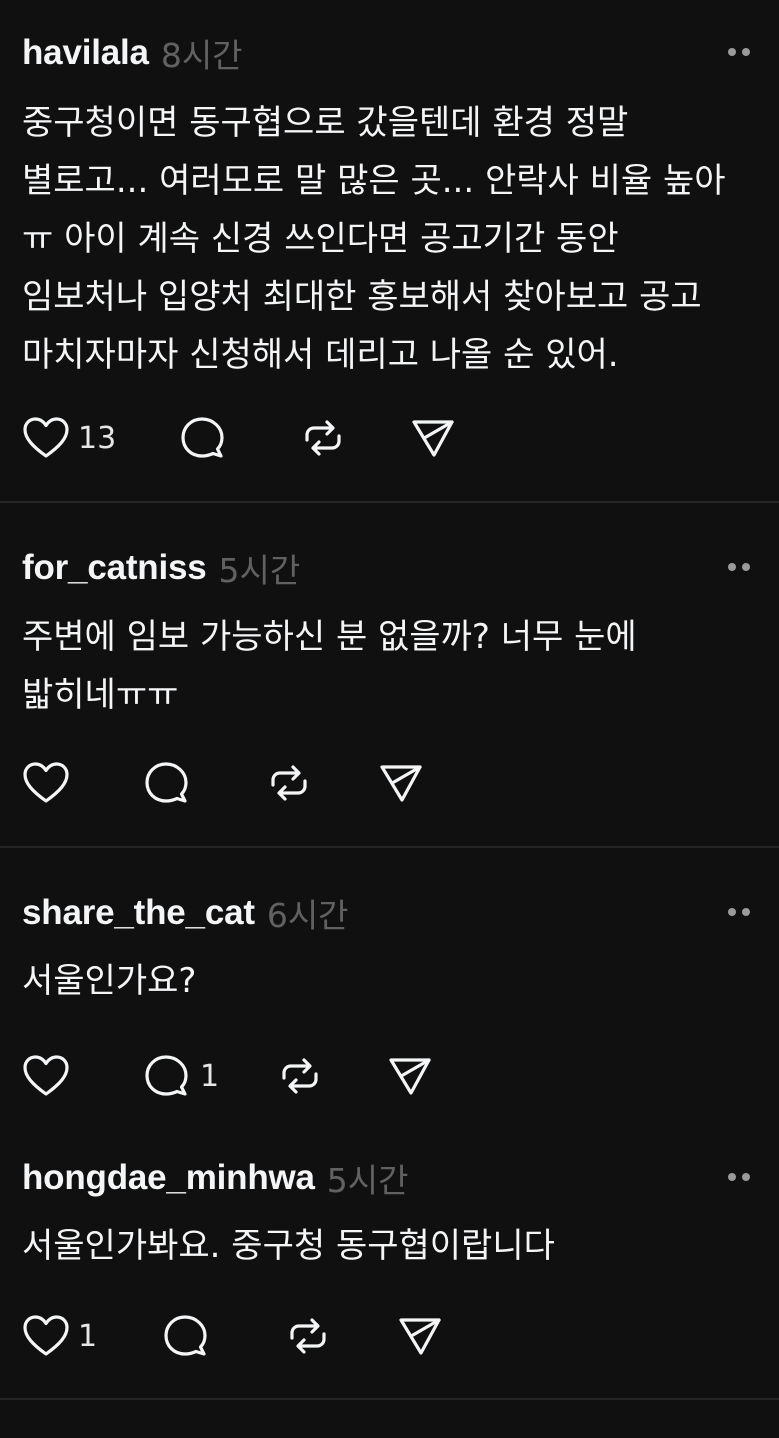 The width and height of the screenshot is (779, 1438). What do you see at coordinates (88, 1336) in the screenshot?
I see `like-count: 1` at bounding box center [88, 1336].